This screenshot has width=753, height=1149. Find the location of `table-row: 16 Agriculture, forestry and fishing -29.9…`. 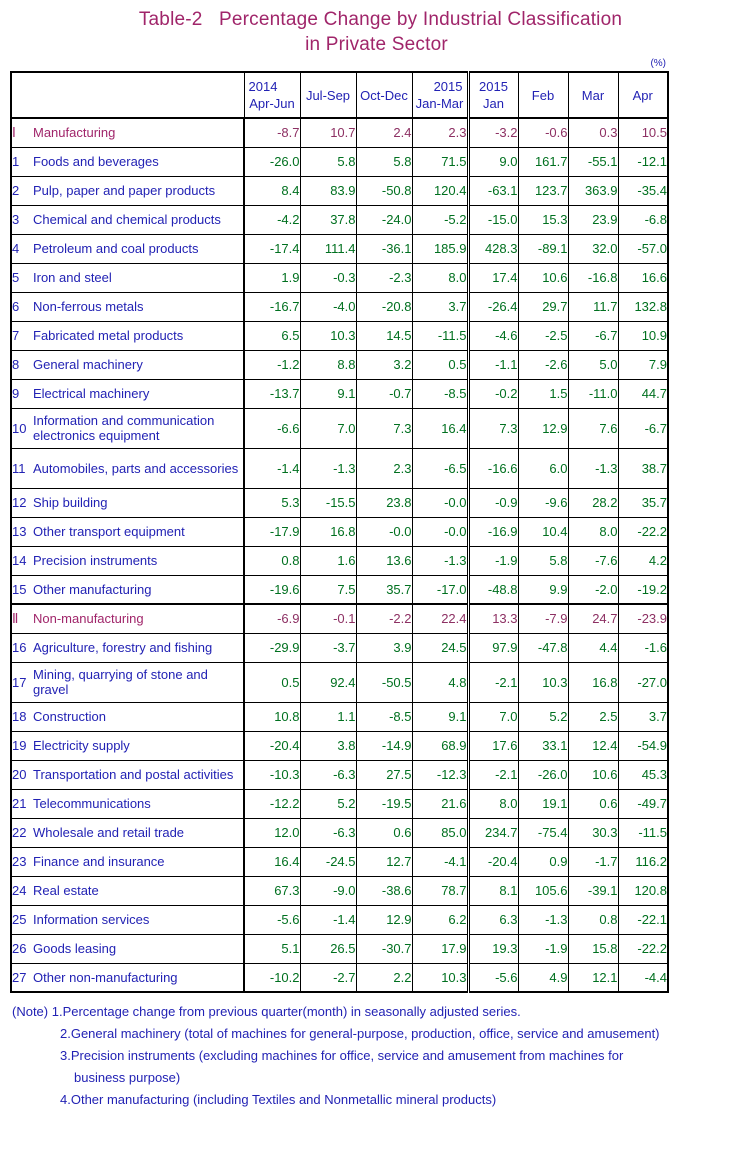

table-row: 16 Agriculture, forestry and fishing -29.9… is located at coordinates (339, 647).